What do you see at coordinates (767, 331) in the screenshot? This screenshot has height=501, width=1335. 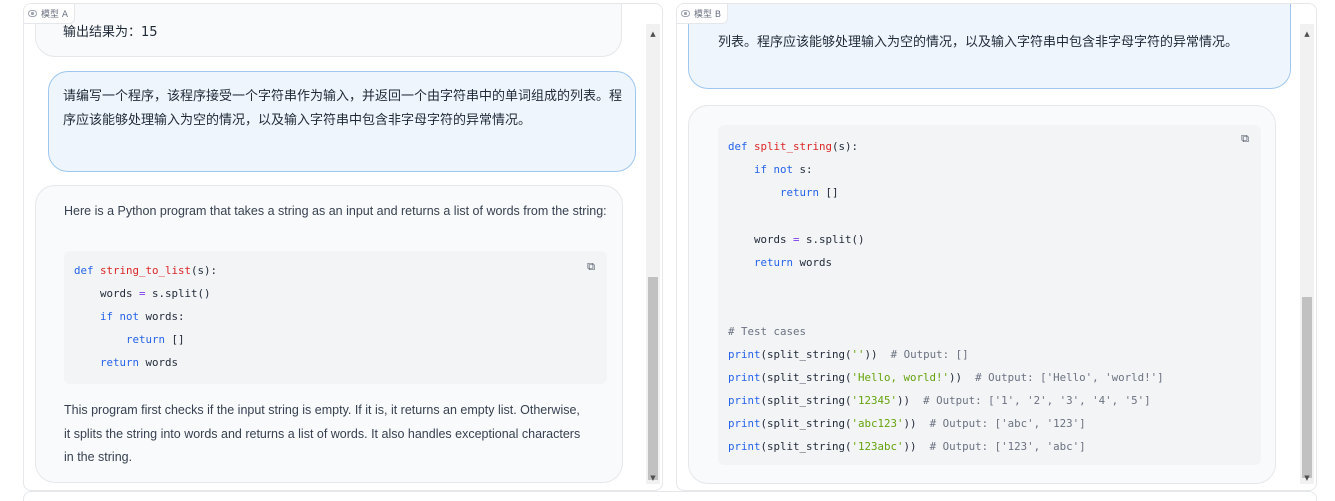 I see `code-comment-line: # Test cases` at bounding box center [767, 331].